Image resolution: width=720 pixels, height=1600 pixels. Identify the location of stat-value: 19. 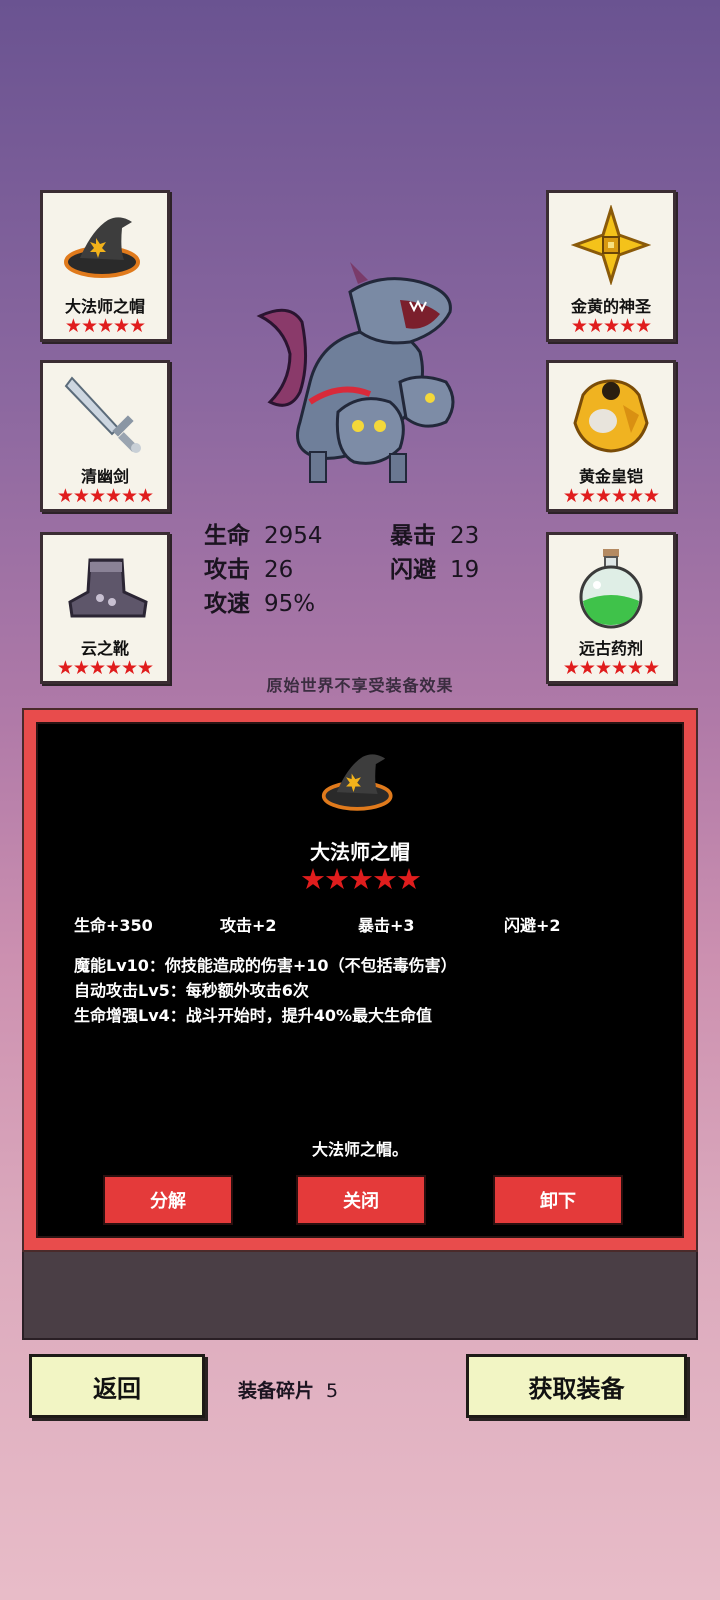
(465, 570).